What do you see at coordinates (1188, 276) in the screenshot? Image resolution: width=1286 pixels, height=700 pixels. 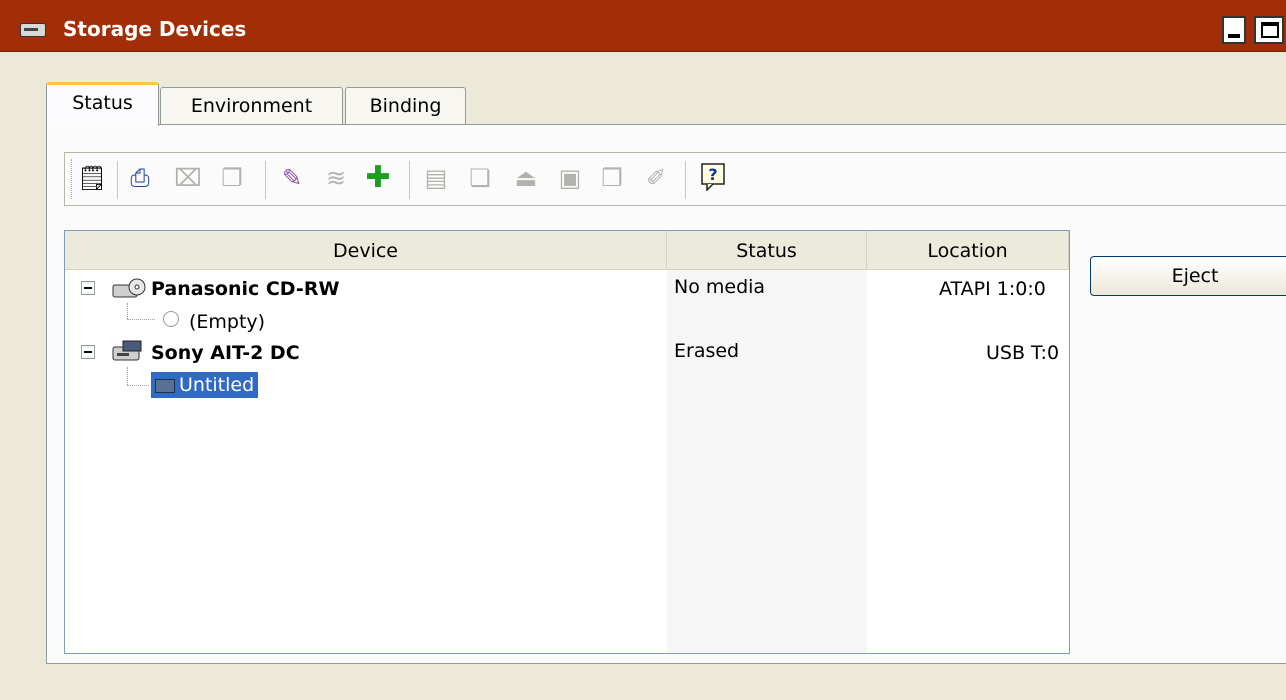 I see `eject-button: Eject` at bounding box center [1188, 276].